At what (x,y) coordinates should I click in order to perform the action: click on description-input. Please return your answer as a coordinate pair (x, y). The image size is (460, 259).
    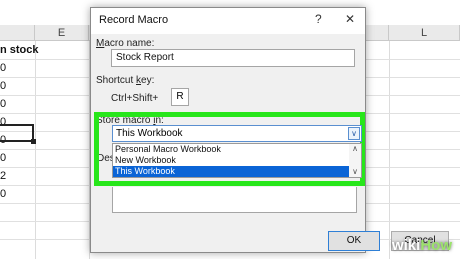
    Looking at the image, I should click on (234, 200).